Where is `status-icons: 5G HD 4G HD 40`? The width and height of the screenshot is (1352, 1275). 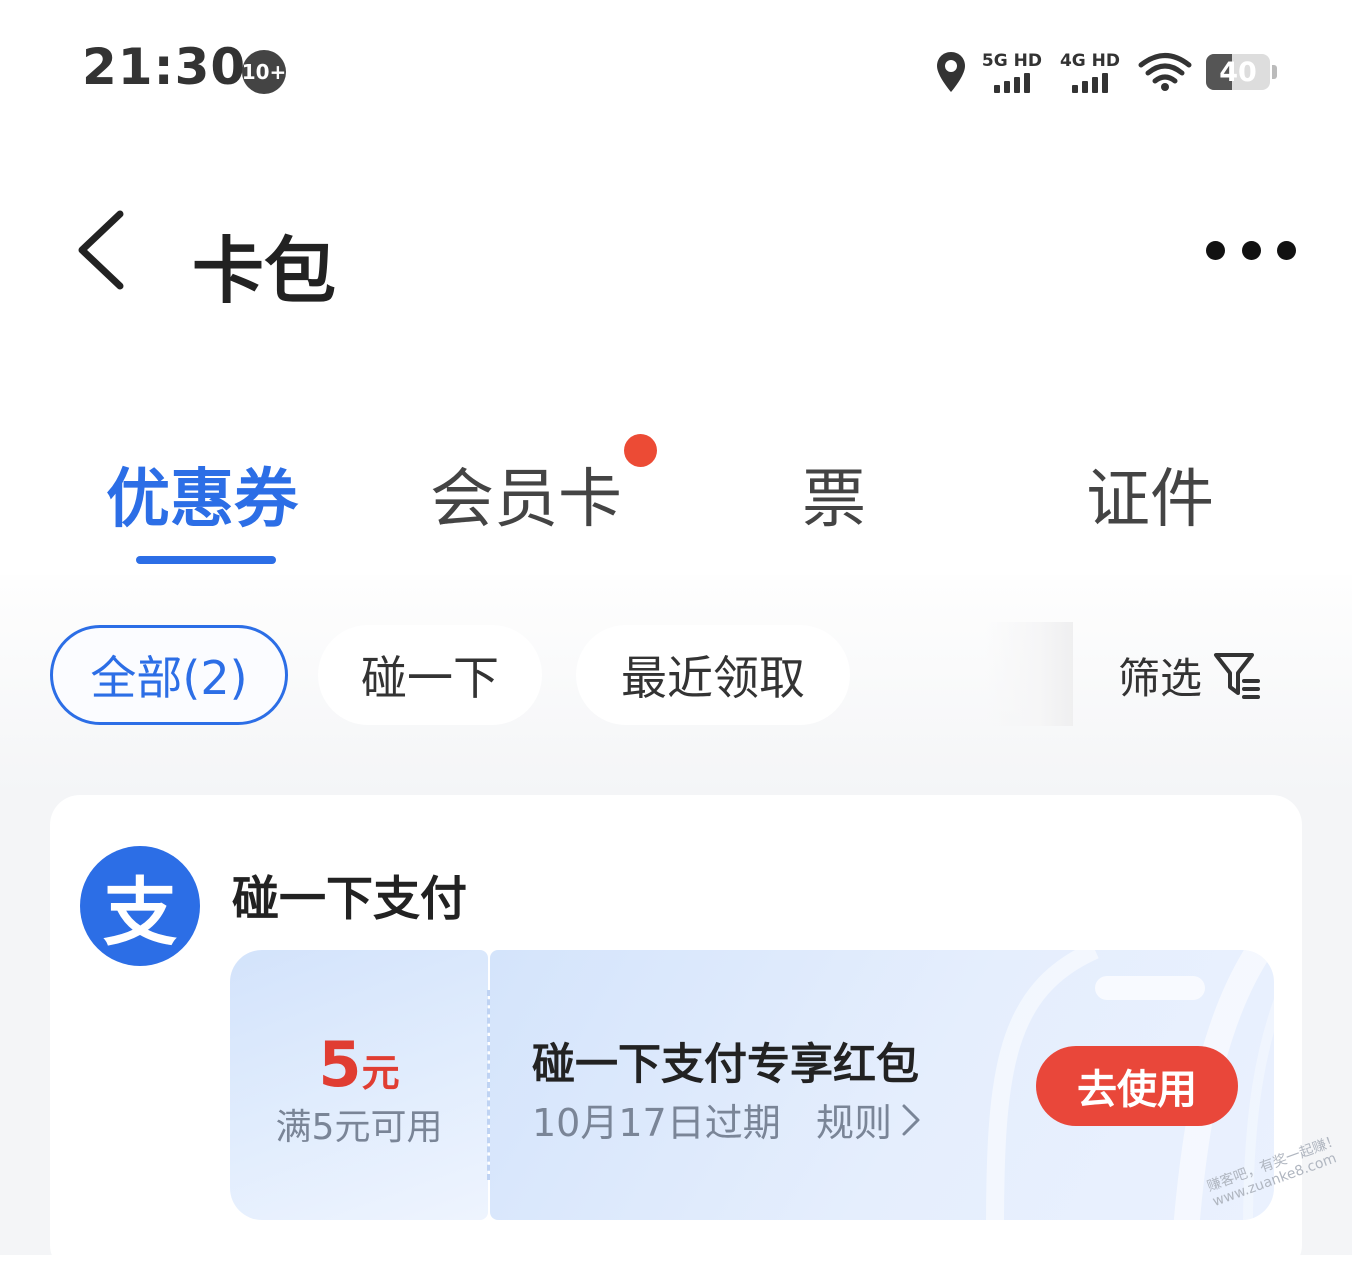
status-icons: 5G HD 4G HD 40 is located at coordinates (1105, 72).